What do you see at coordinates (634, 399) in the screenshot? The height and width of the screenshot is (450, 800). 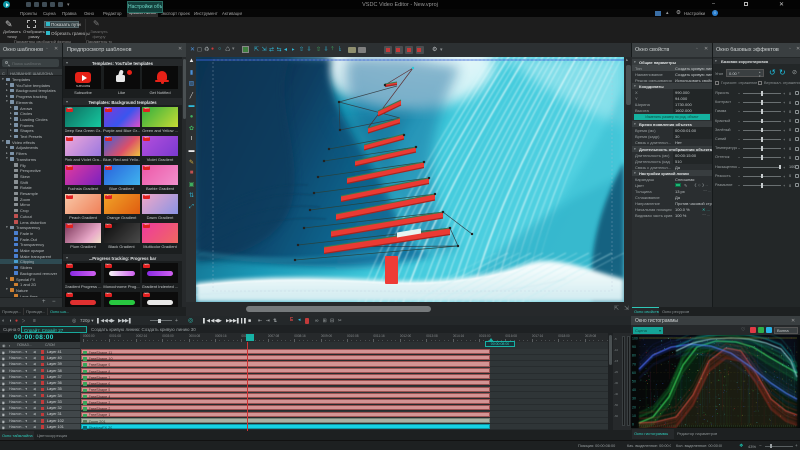 I see `svg-text: 30` at bounding box center [634, 399].